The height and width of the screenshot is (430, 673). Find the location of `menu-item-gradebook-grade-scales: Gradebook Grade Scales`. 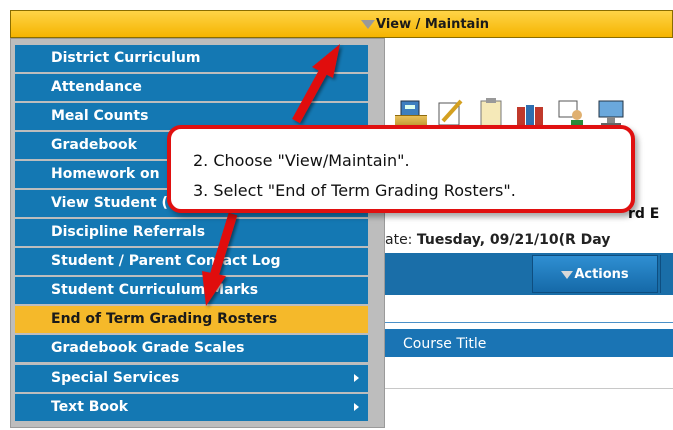

menu-item-gradebook-grade-scales: Gradebook Grade Scales is located at coordinates (191, 348).